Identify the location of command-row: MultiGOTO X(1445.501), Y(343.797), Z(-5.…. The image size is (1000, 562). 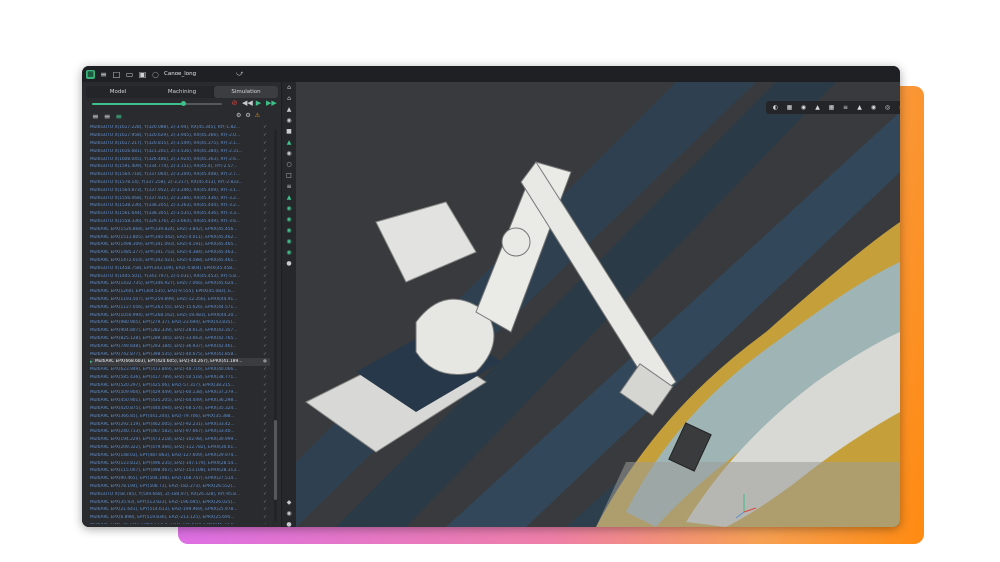
(180, 276).